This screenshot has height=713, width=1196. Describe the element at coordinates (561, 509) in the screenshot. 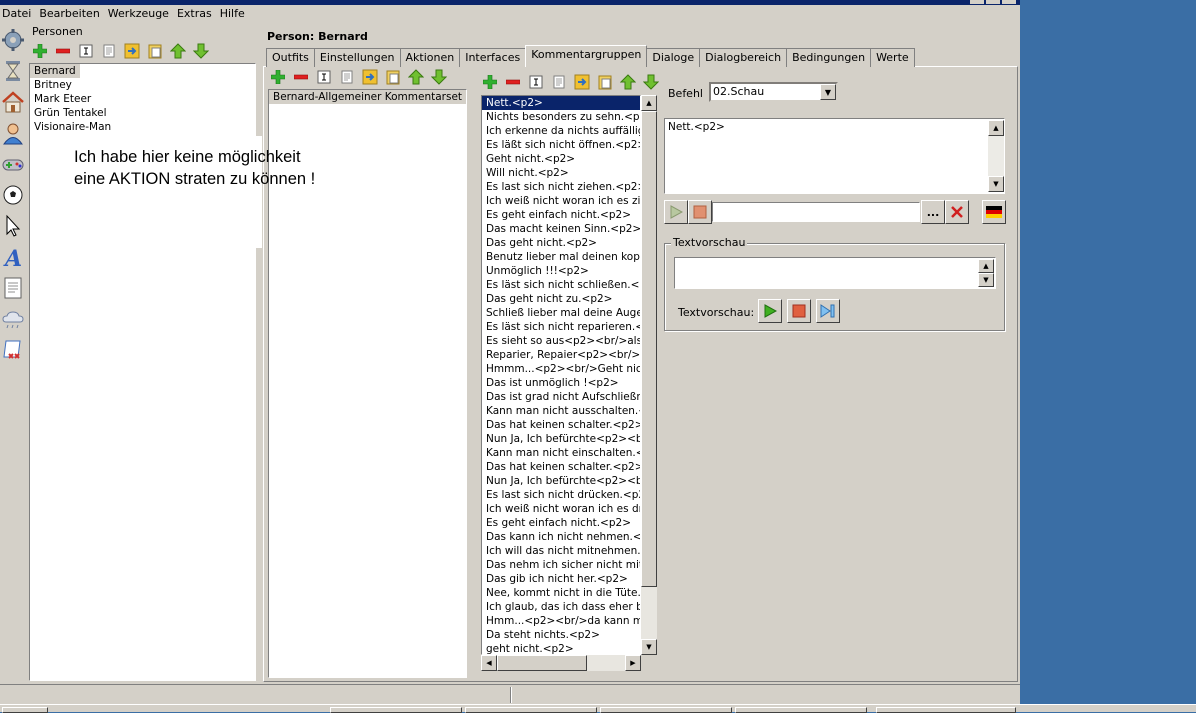

I see `comment-list-item: Ich weiß nicht woran ich es drück` at that location.